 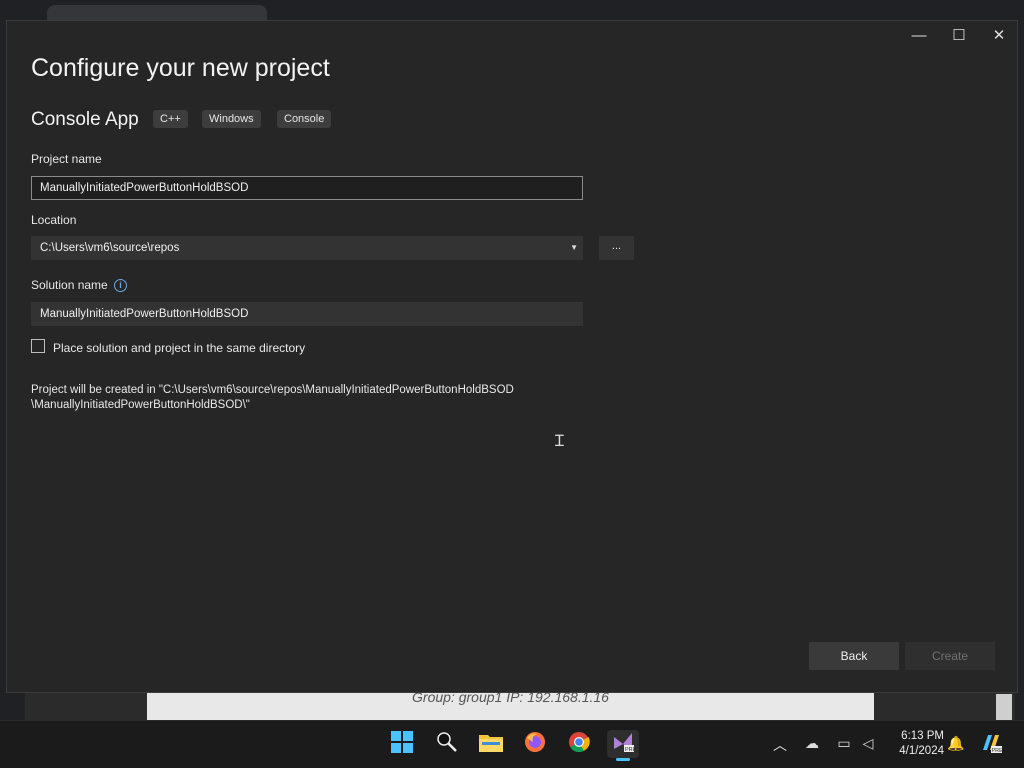 What do you see at coordinates (170, 119) in the screenshot?
I see `tag-language: C++` at bounding box center [170, 119].